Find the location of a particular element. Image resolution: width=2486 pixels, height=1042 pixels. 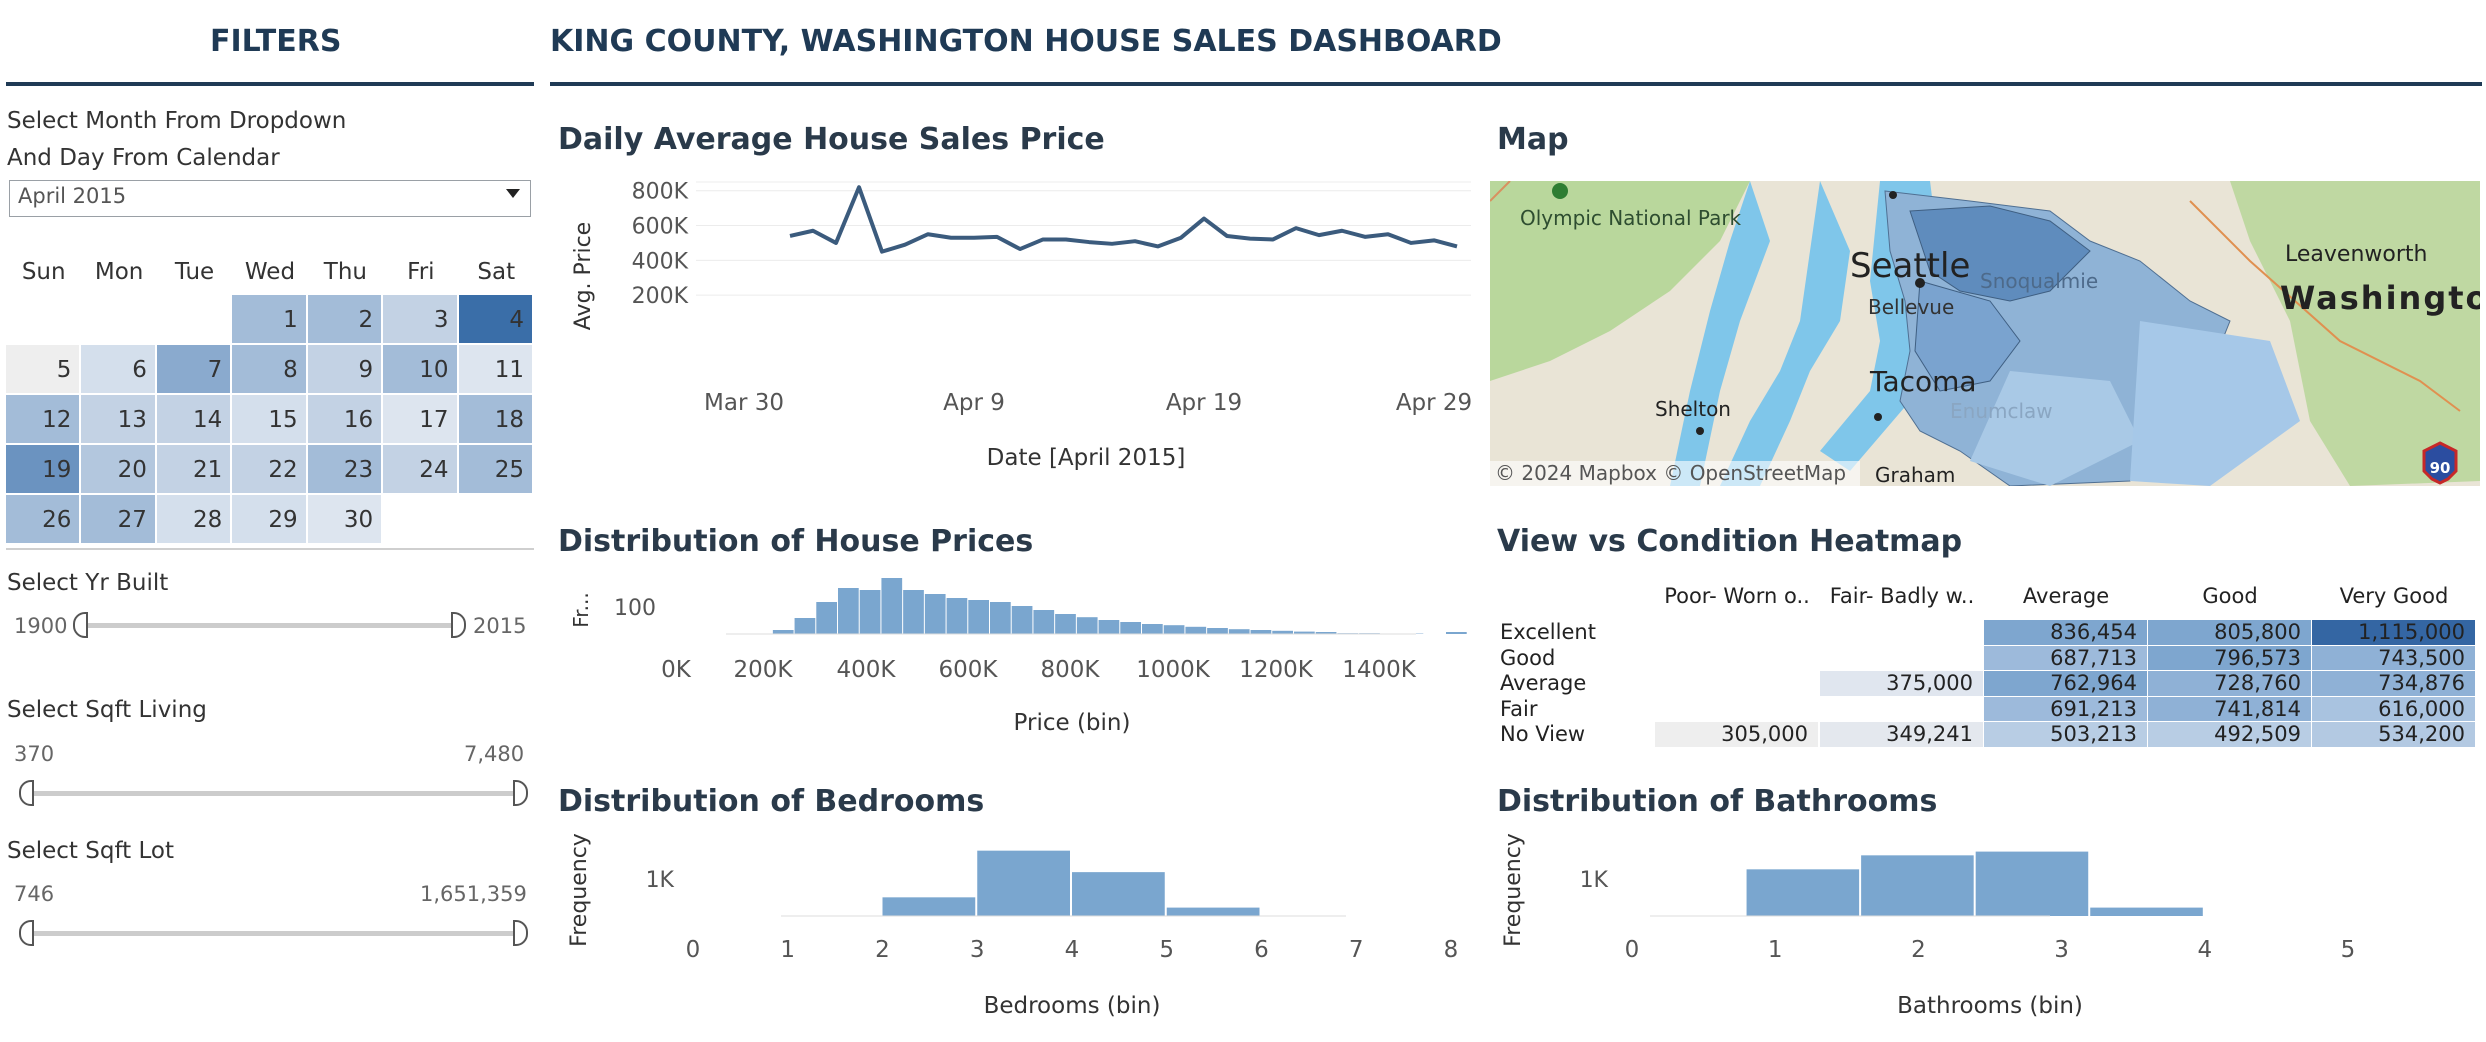

heatmap-cell: 616,000 is located at coordinates (2394, 709).